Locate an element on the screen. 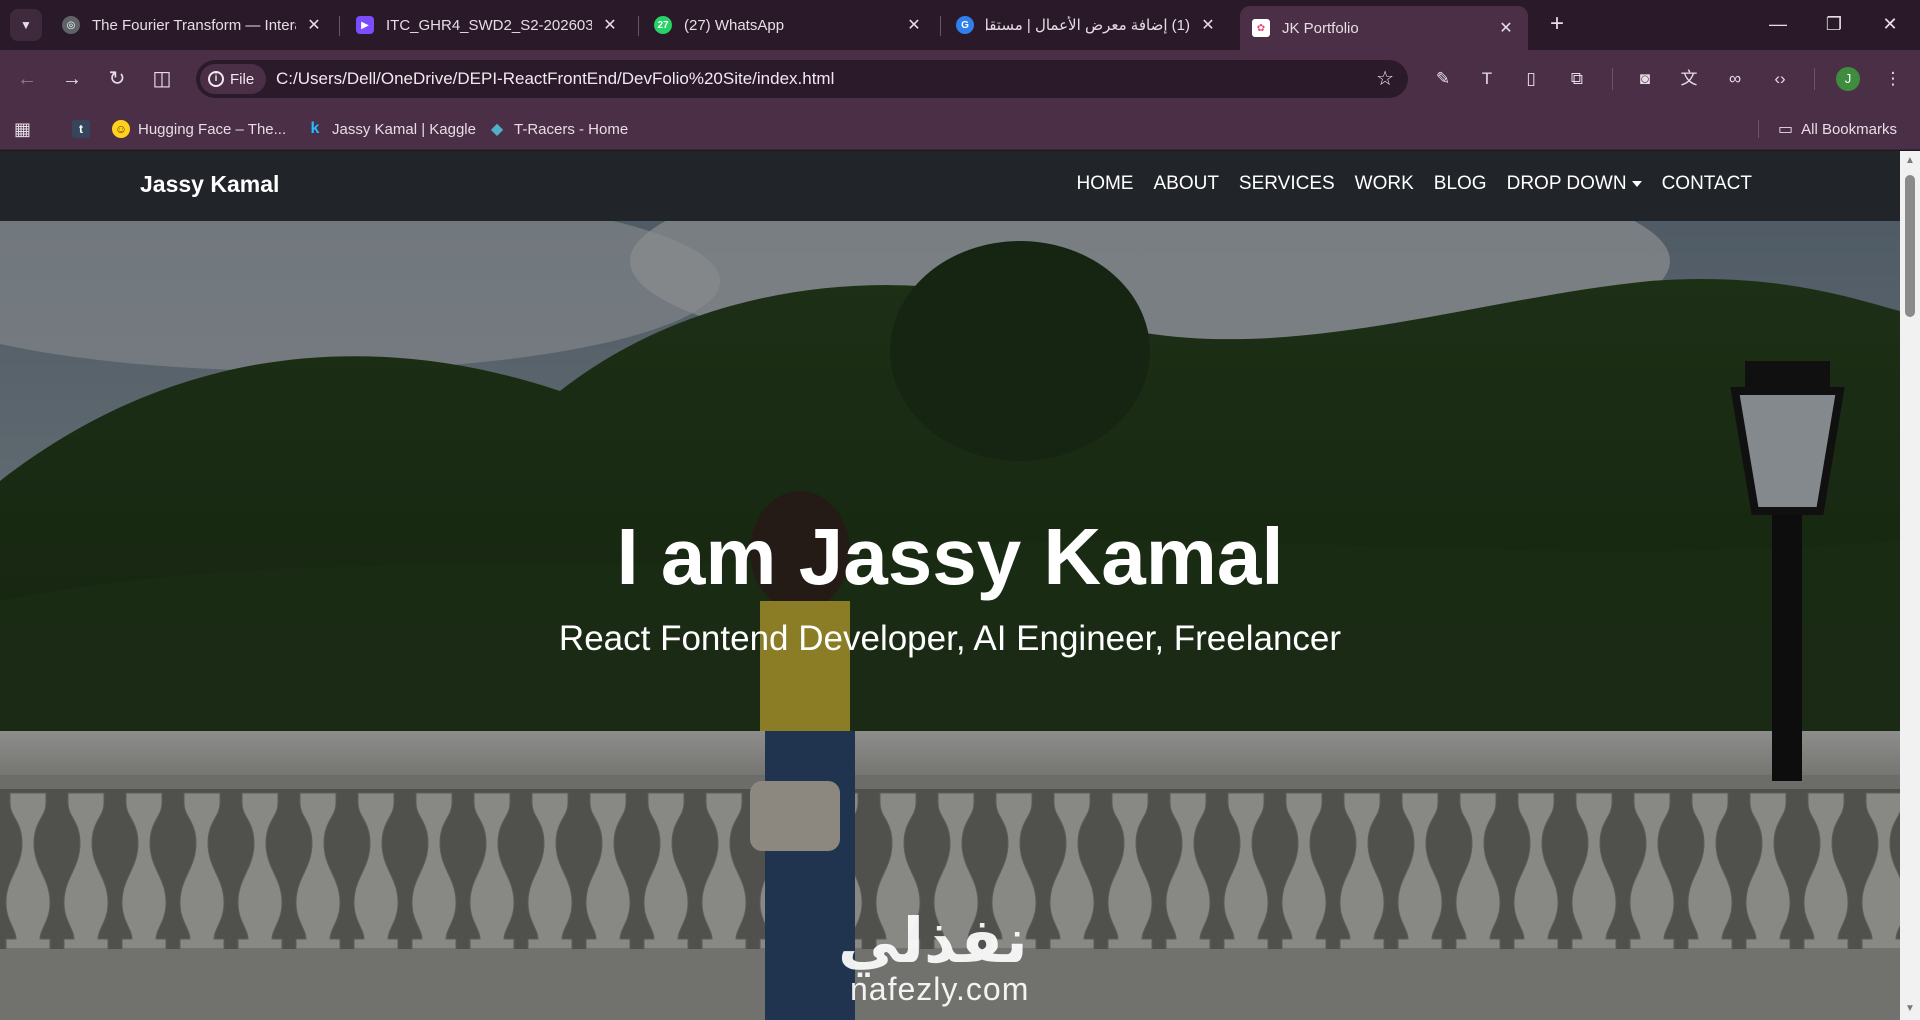  scroll-up-arrow-icon: ▲ is located at coordinates (1910, 161).